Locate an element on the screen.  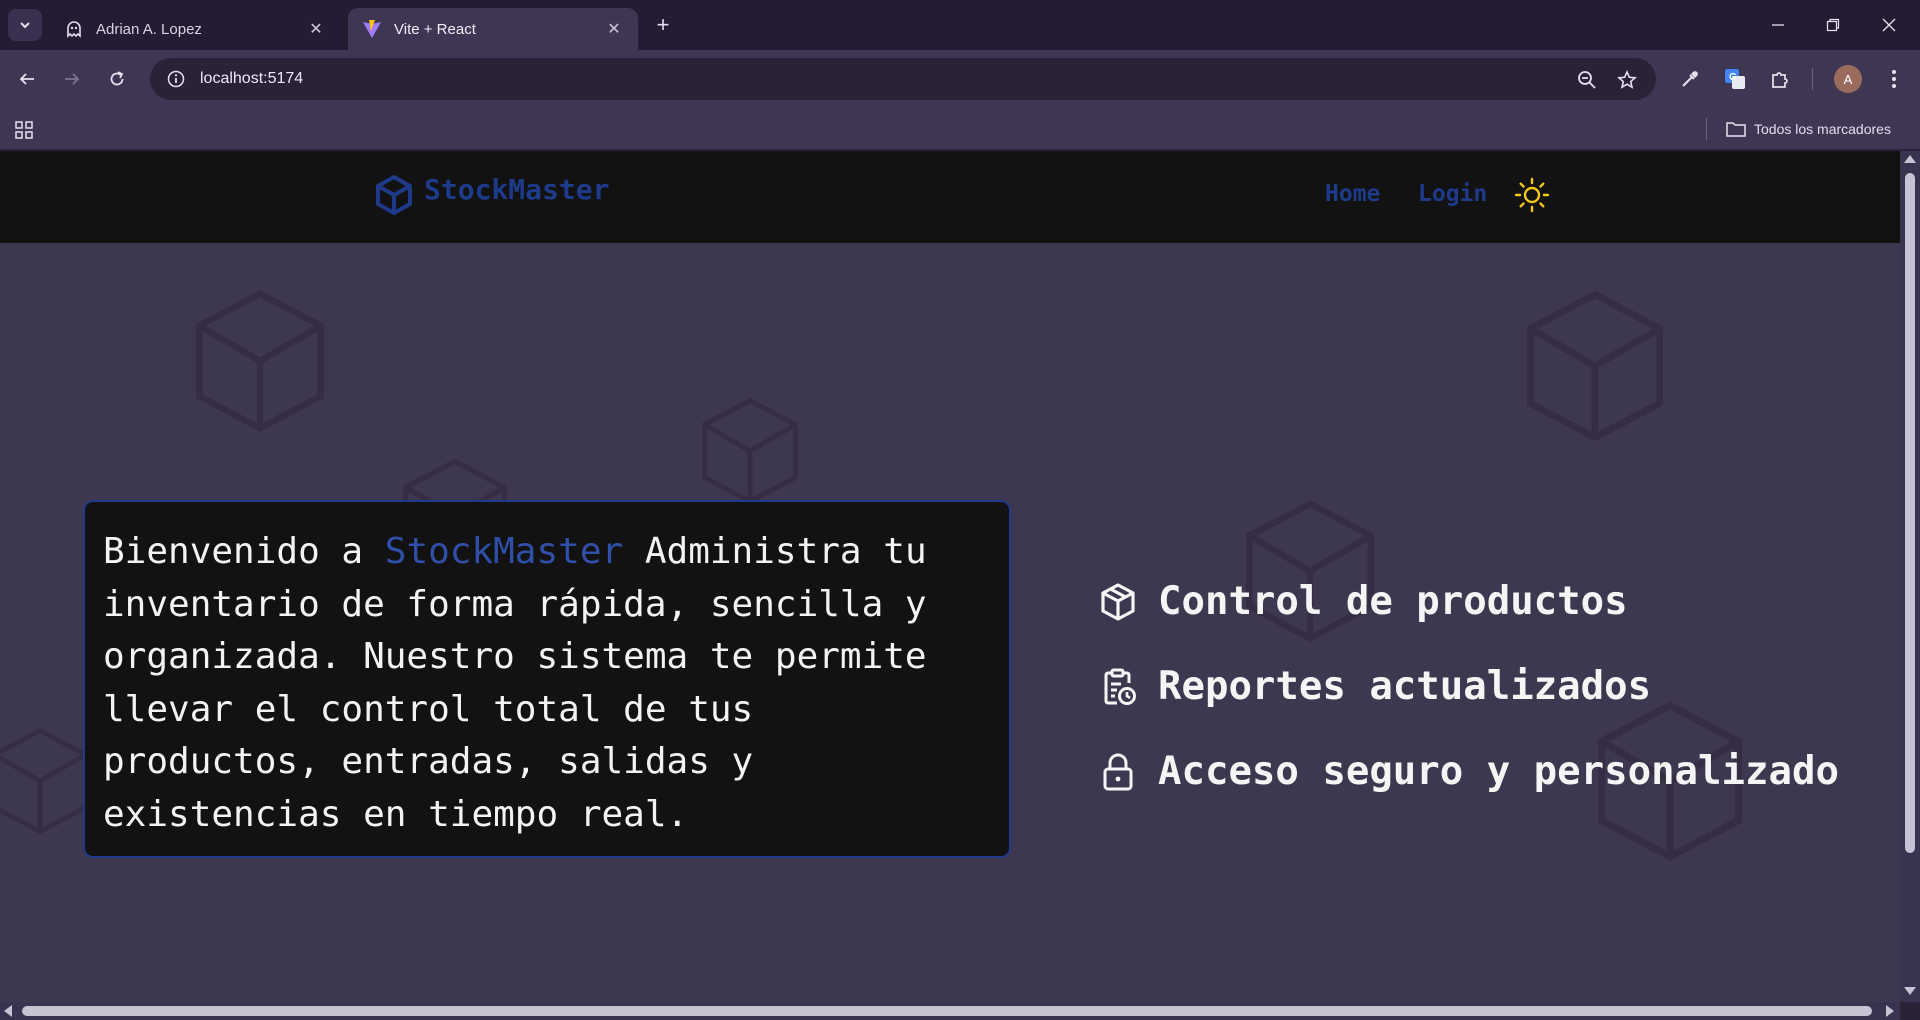
horizontal-scrollbar is located at coordinates (950, 1011).